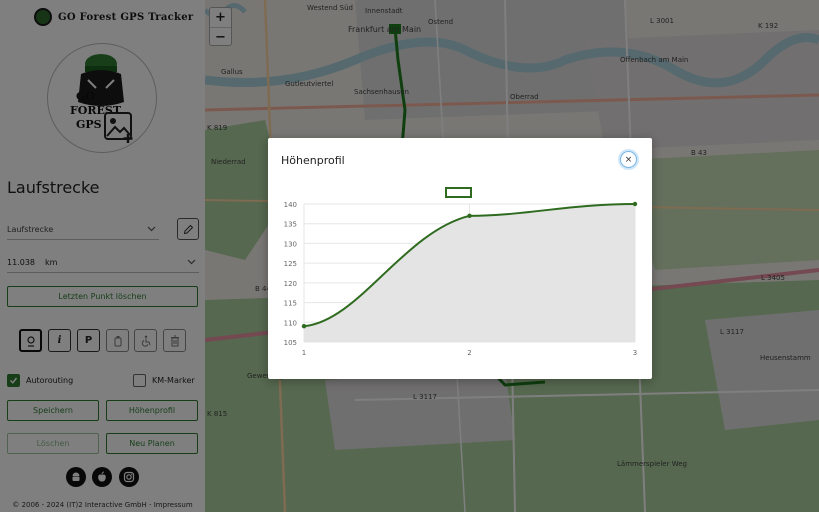 The height and width of the screenshot is (512, 819). Describe the element at coordinates (635, 353) in the screenshot. I see `x-tick-label: 3` at that location.